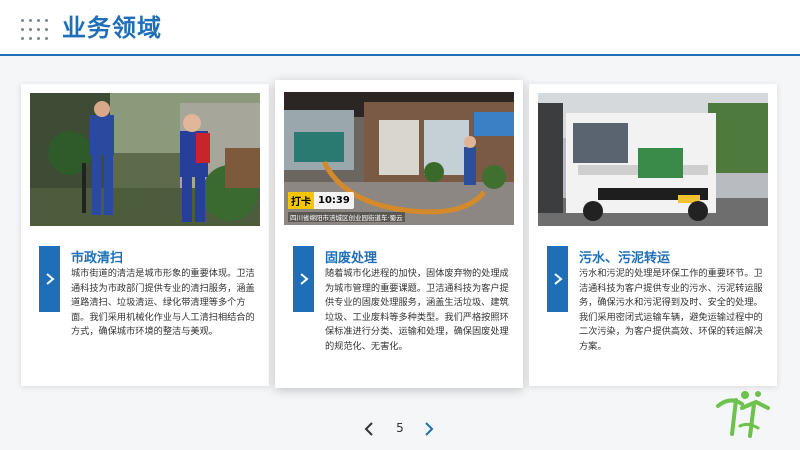 Image resolution: width=800 pixels, height=450 pixels. What do you see at coordinates (346, 217) in the screenshot?
I see `photo-location-caption: 四川省绵阳市涪城区创业园街道车·蜀云` at bounding box center [346, 217].